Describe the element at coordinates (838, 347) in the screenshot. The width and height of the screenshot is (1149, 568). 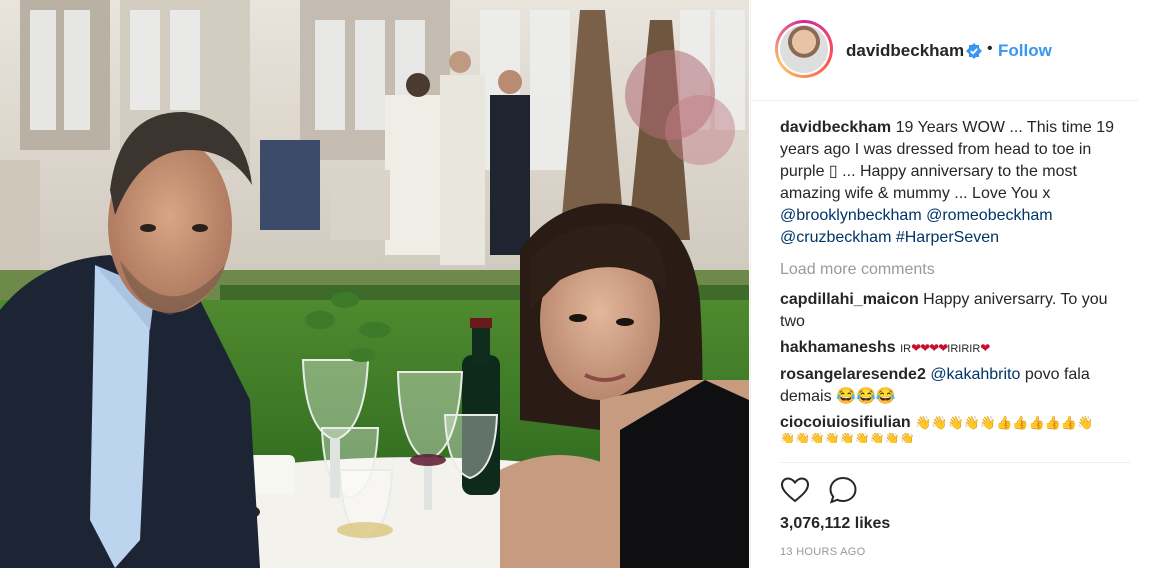
I see `comment-username: hakhamaneshs` at that location.